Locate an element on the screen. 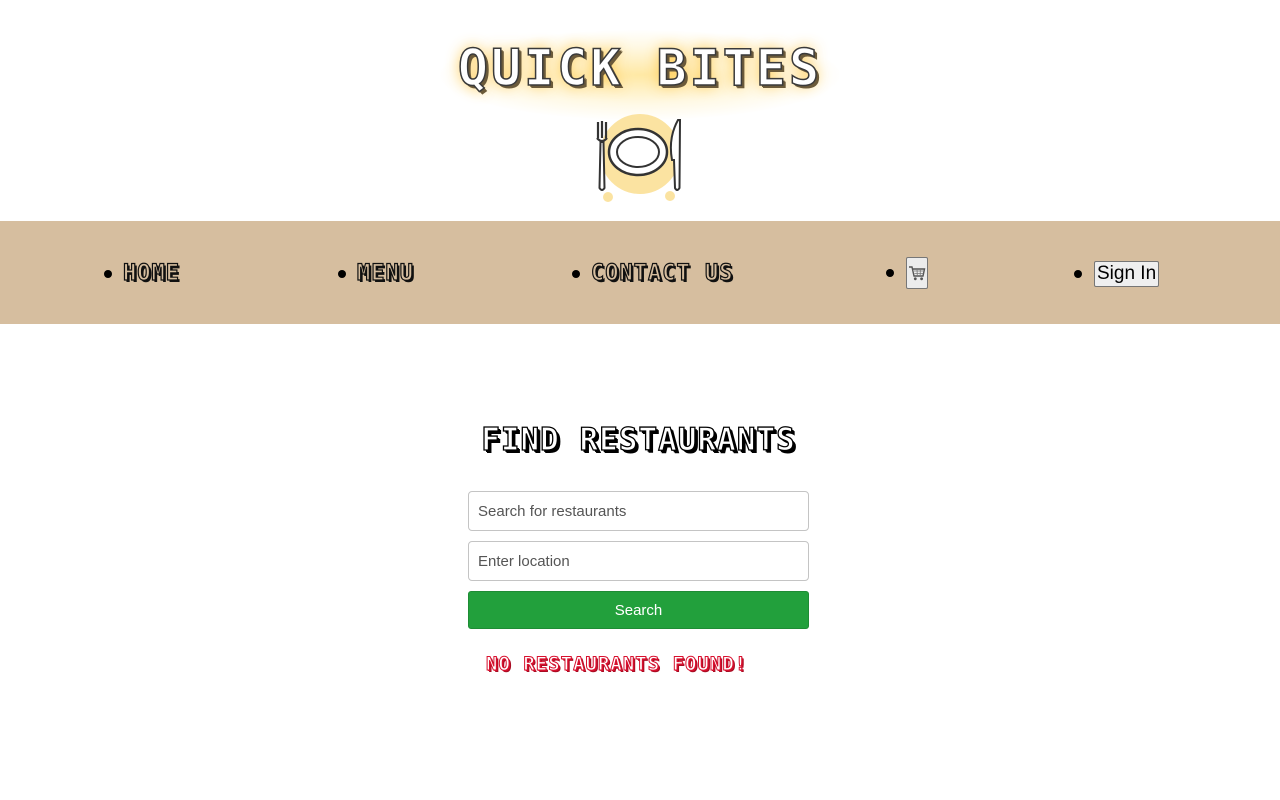 The width and height of the screenshot is (1280, 800). sign-in-button: Sign In is located at coordinates (1127, 274).